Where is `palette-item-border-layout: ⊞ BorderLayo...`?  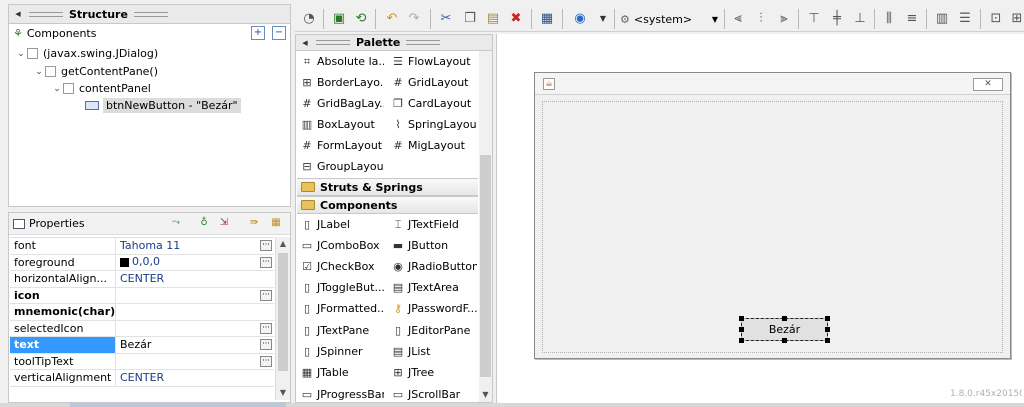 palette-item-border-layout: ⊞ BorderLayo... is located at coordinates (342, 82).